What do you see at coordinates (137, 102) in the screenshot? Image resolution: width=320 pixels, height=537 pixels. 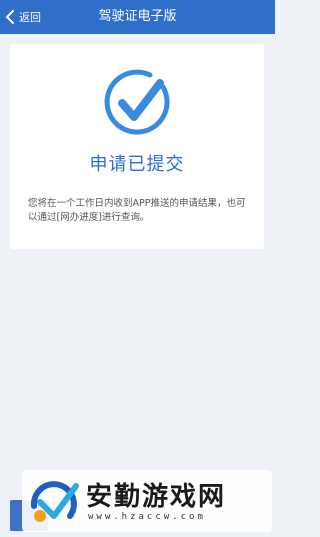 I see `check-circle-icon` at bounding box center [137, 102].